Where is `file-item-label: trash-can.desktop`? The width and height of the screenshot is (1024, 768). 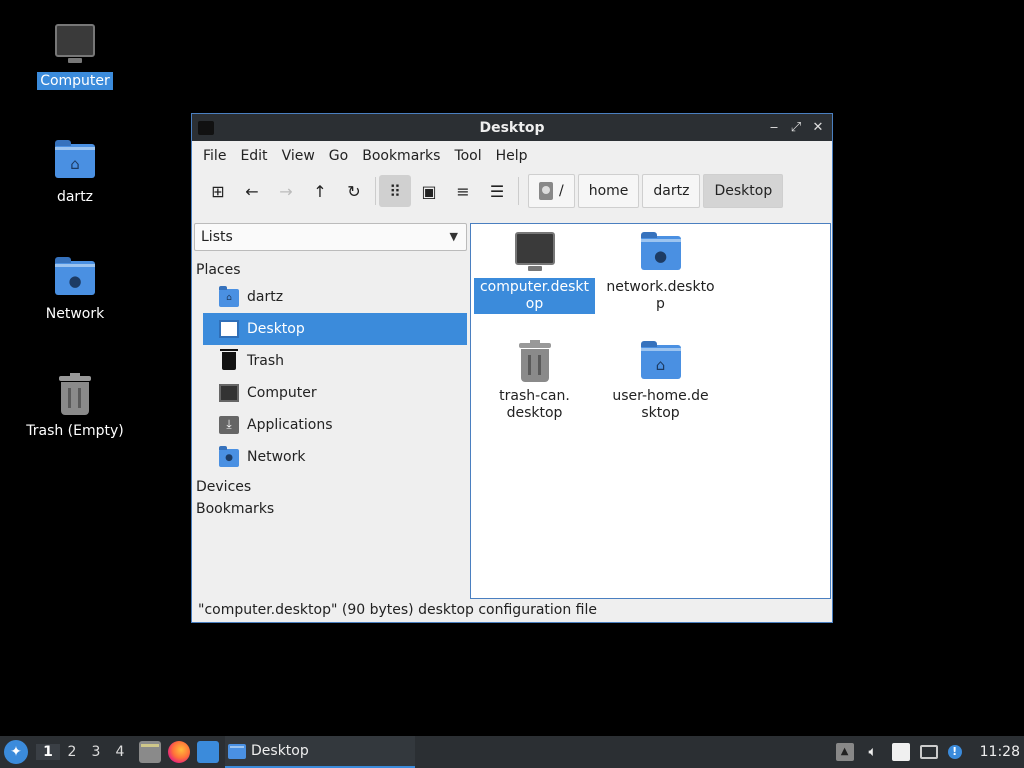 file-item-label: trash-can.desktop is located at coordinates (534, 404).